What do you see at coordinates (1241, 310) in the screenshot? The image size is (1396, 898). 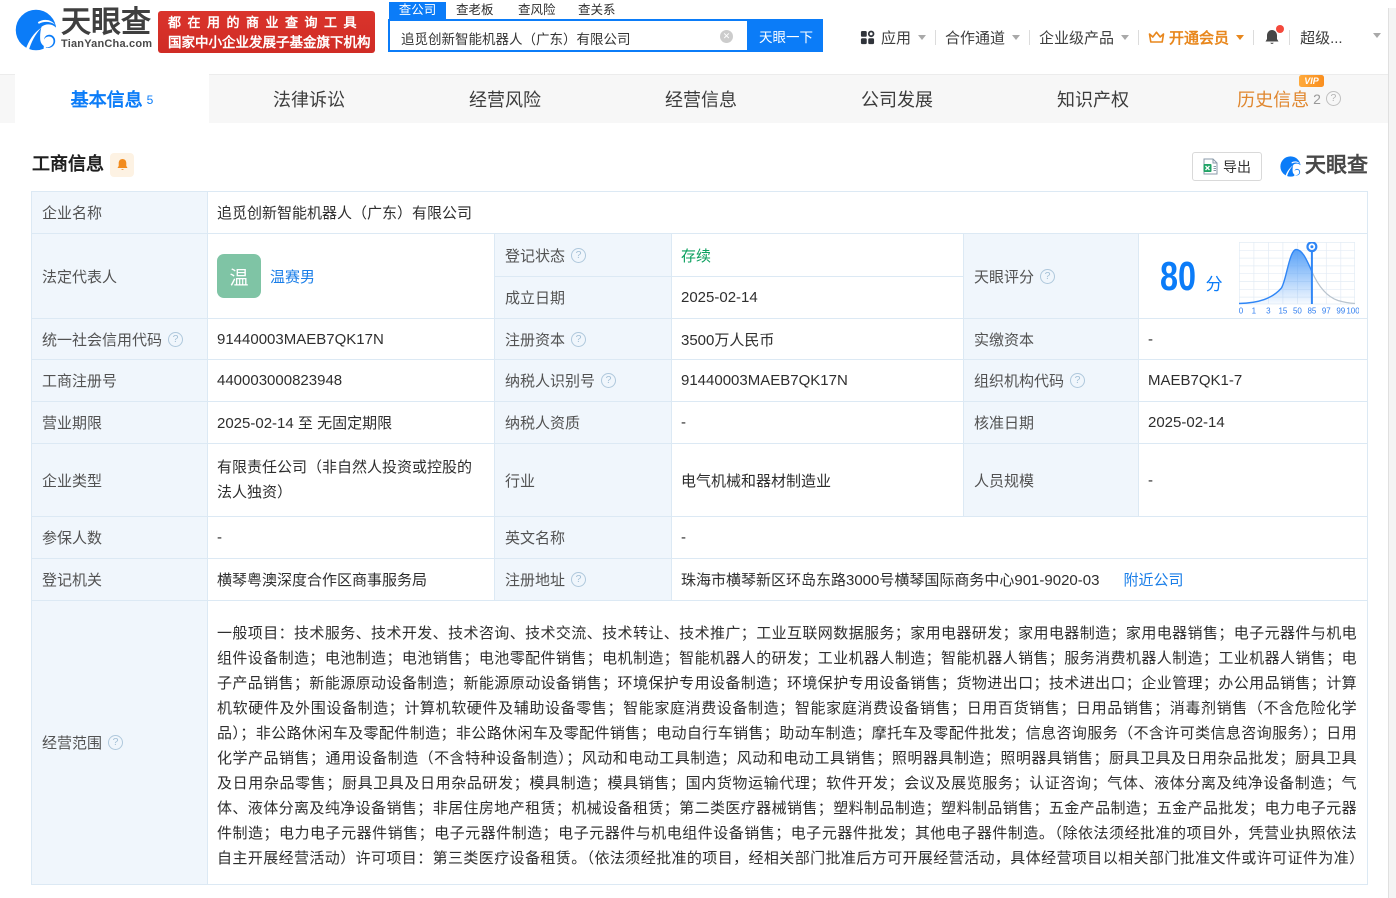 I see `svg-text: 0` at bounding box center [1241, 310].